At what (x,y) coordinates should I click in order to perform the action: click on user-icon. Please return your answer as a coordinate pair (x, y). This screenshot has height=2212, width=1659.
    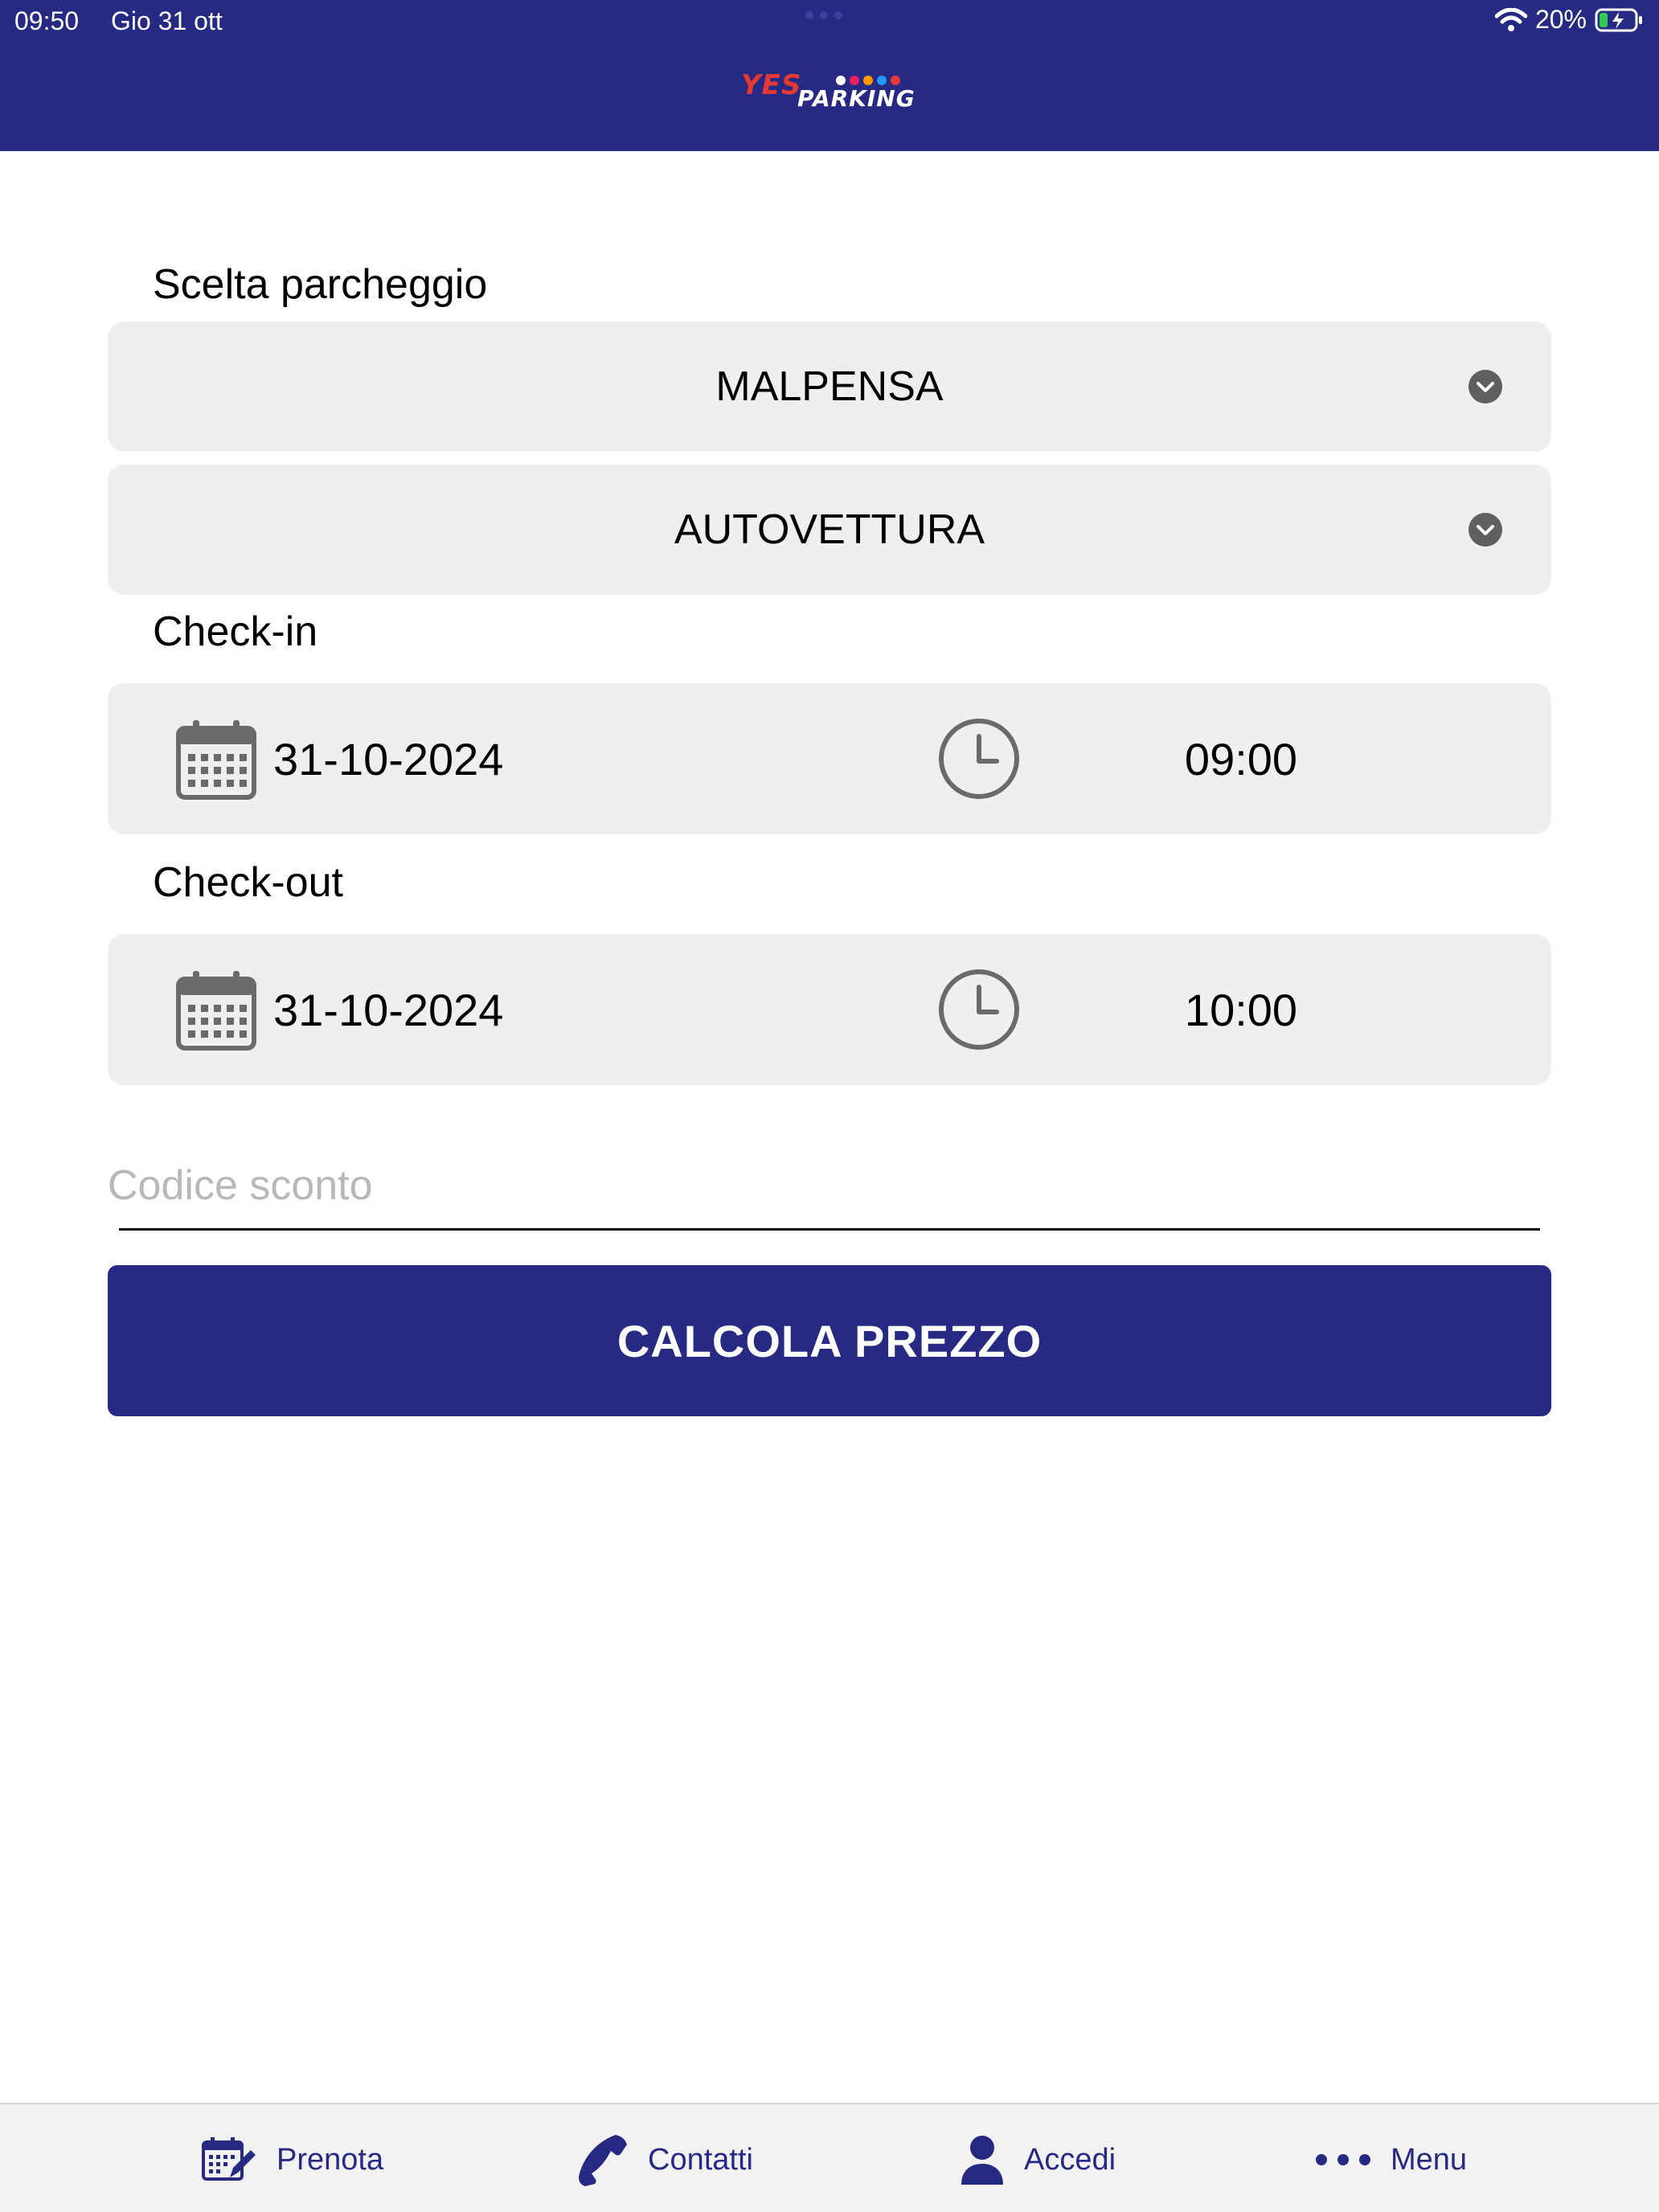
    Looking at the image, I should click on (982, 2160).